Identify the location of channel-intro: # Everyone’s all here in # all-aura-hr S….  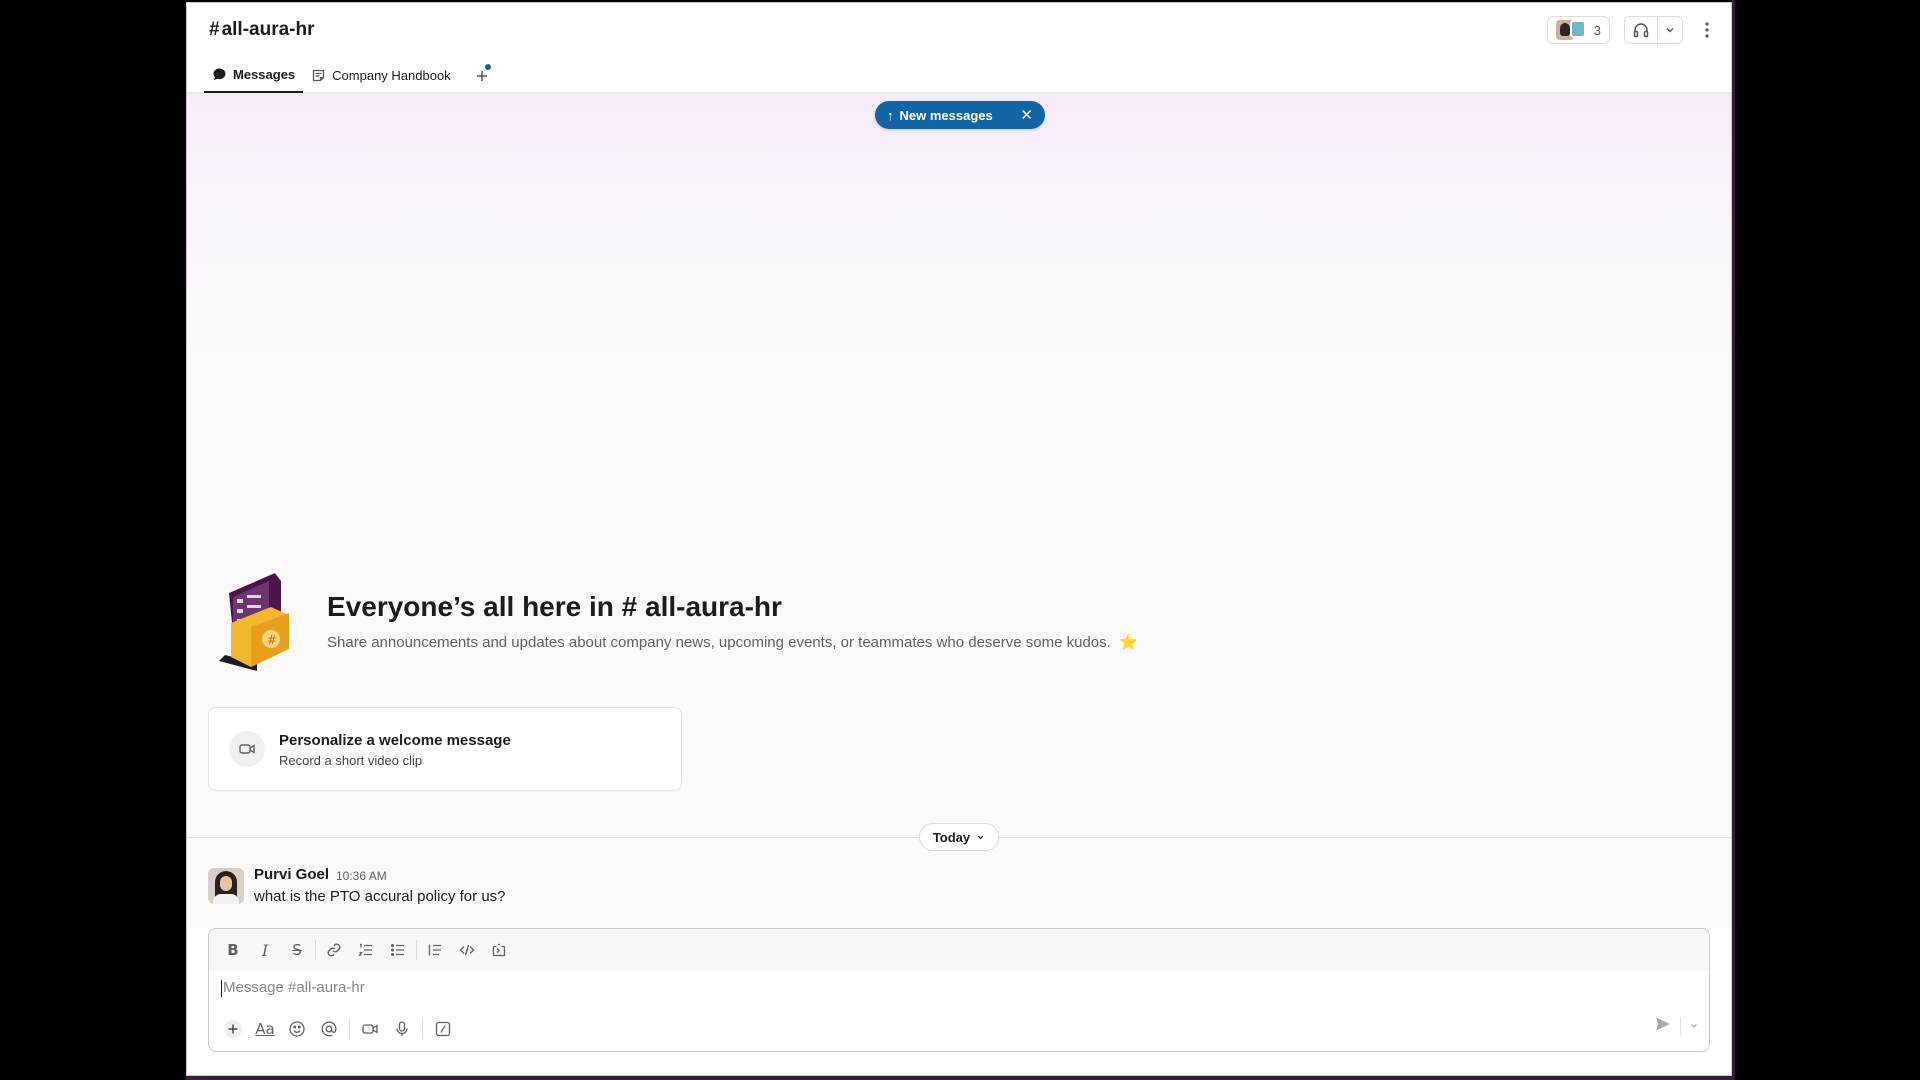
(767, 623).